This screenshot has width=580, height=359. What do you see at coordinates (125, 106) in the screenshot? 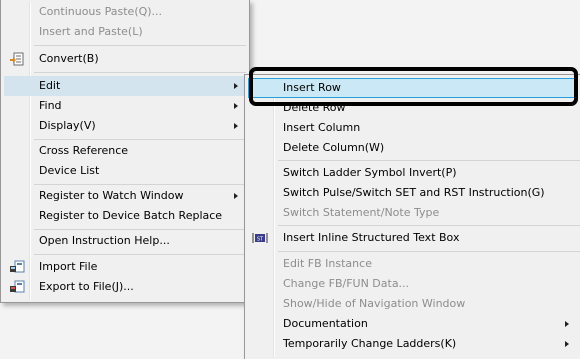
I see `menu-item-find: Find` at bounding box center [125, 106].